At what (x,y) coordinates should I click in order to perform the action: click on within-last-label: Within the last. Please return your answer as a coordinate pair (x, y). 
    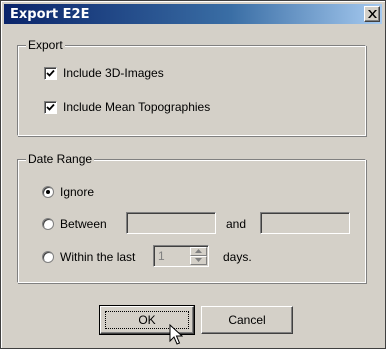
    Looking at the image, I should click on (98, 257).